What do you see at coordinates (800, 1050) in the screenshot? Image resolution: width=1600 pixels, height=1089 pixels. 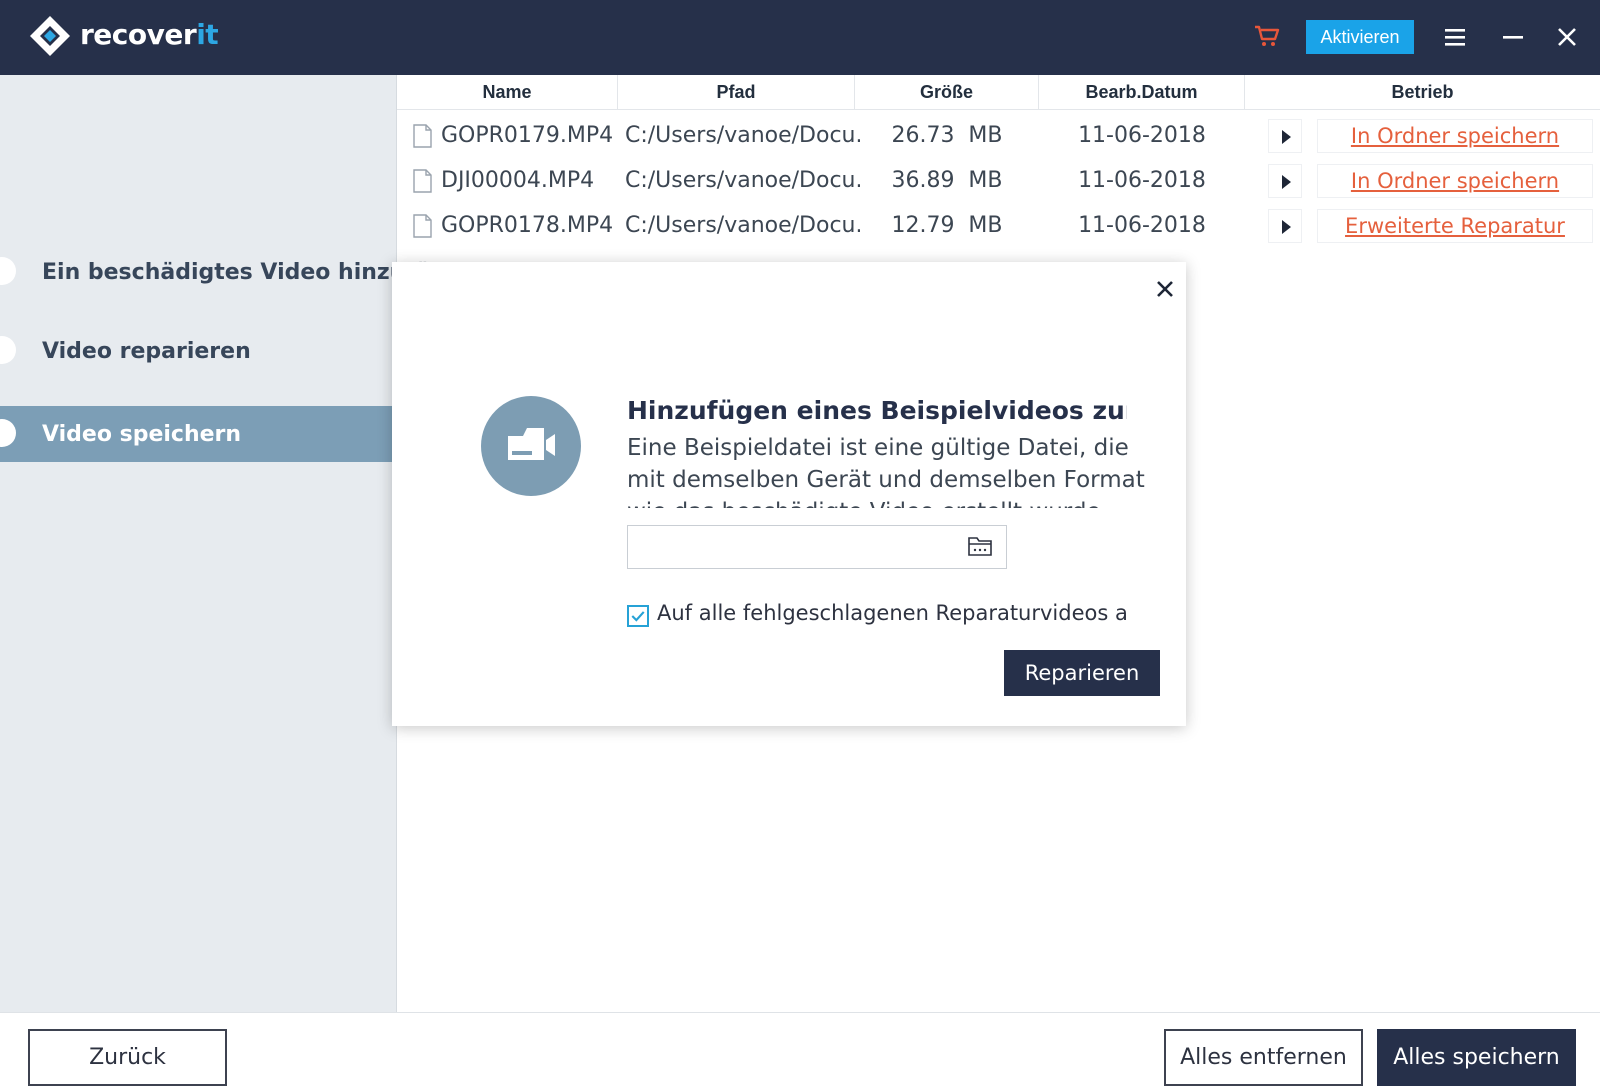 I see `bottom-action-bar: Zurück Alles entfernen Alles speichern` at bounding box center [800, 1050].